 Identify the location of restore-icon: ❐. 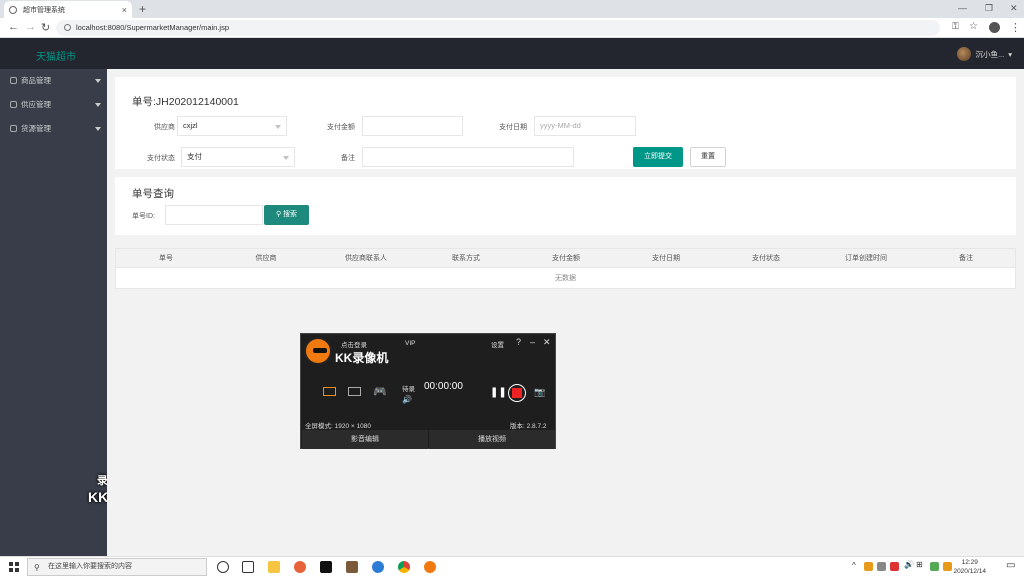
(989, 8).